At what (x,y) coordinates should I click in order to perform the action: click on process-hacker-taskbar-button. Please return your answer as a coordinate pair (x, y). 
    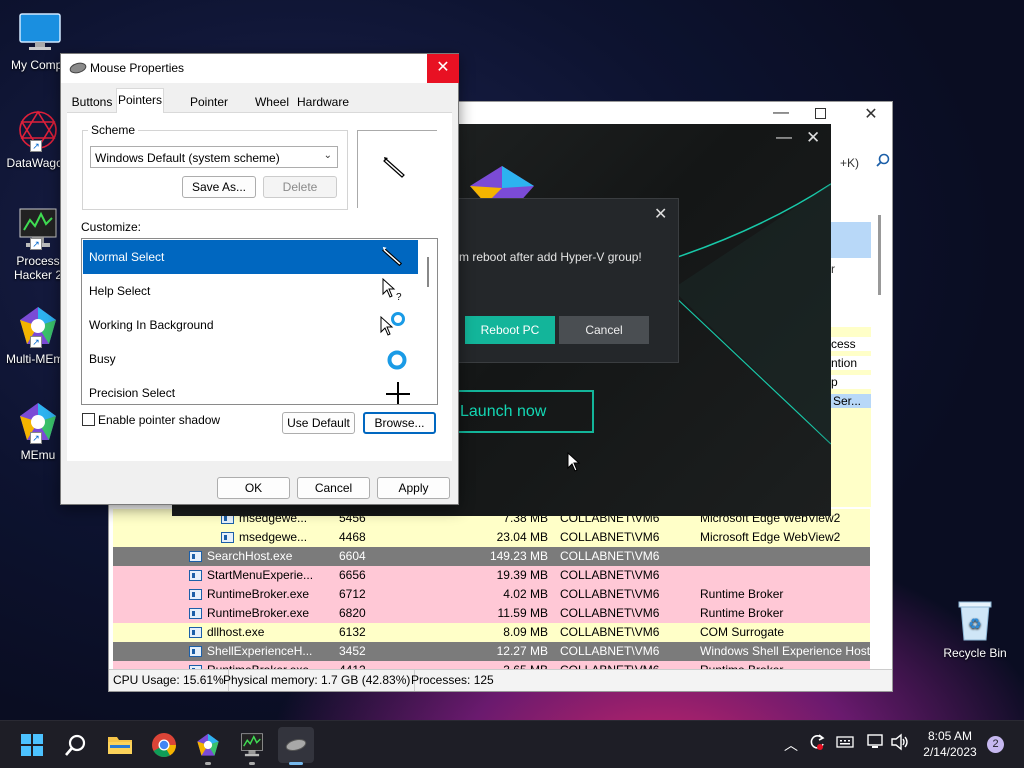
    Looking at the image, I should click on (252, 746).